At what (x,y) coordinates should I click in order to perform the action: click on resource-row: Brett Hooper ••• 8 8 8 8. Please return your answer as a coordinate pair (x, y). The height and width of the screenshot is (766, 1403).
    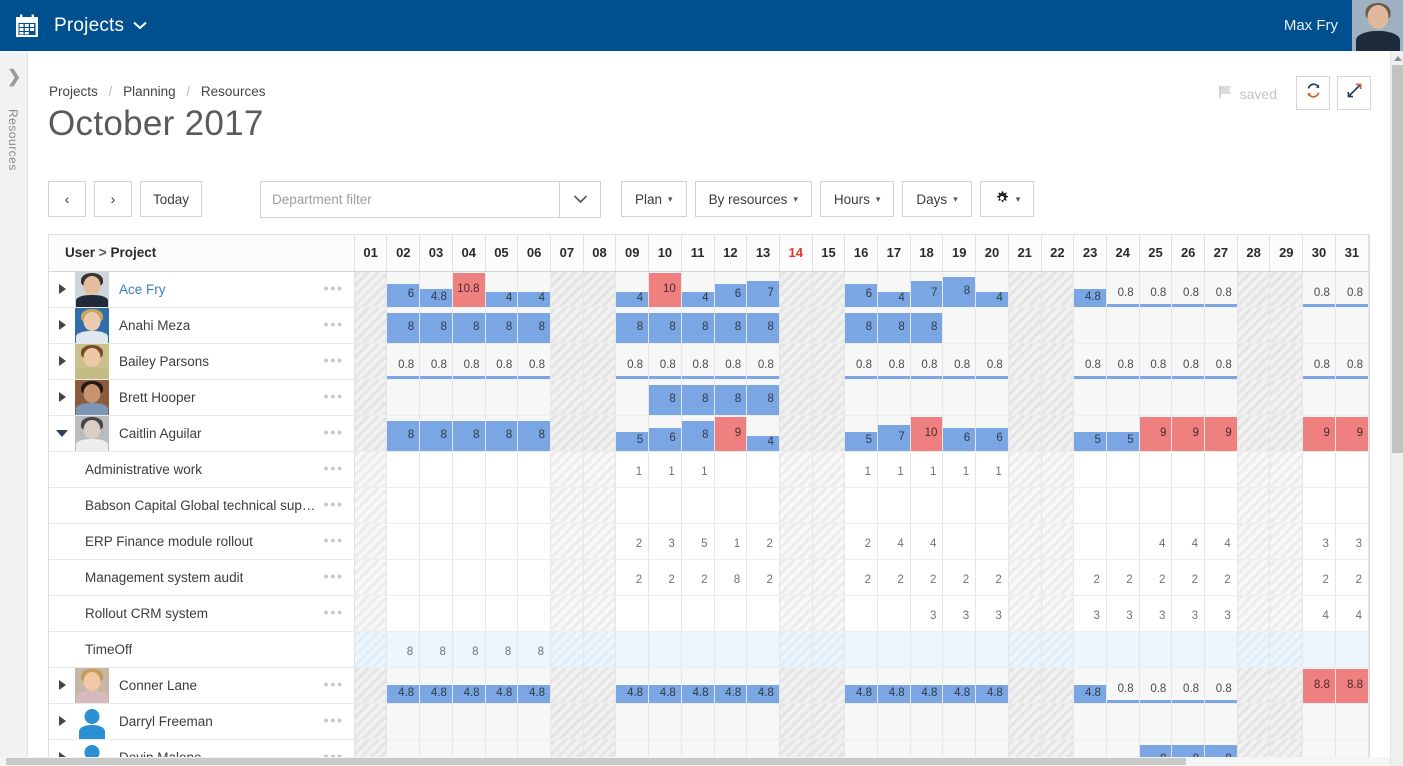
    Looking at the image, I should click on (709, 397).